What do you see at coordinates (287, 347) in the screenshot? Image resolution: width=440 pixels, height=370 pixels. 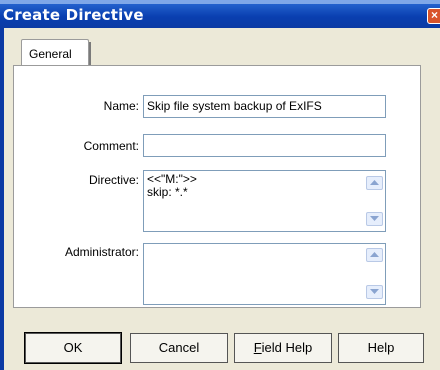 I see `field-help-label: ield Help` at bounding box center [287, 347].